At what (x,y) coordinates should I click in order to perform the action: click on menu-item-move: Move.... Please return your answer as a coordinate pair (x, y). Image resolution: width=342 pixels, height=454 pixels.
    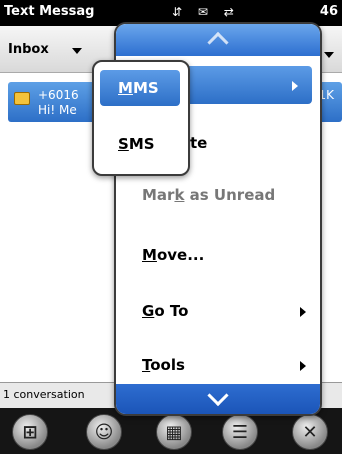
    Looking at the image, I should click on (218, 255).